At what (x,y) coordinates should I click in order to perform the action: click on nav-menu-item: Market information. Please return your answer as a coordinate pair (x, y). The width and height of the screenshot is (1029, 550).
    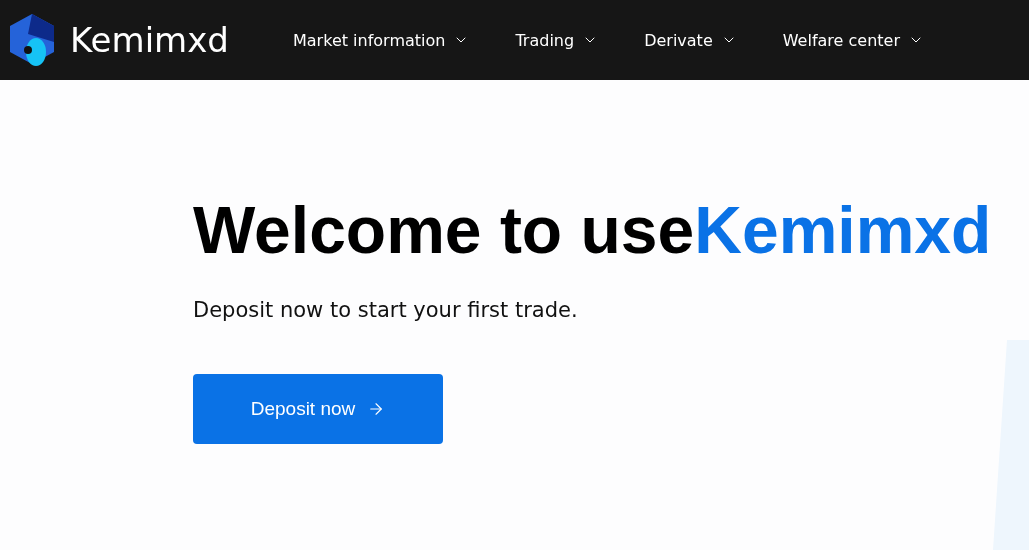
    Looking at the image, I should click on (381, 40).